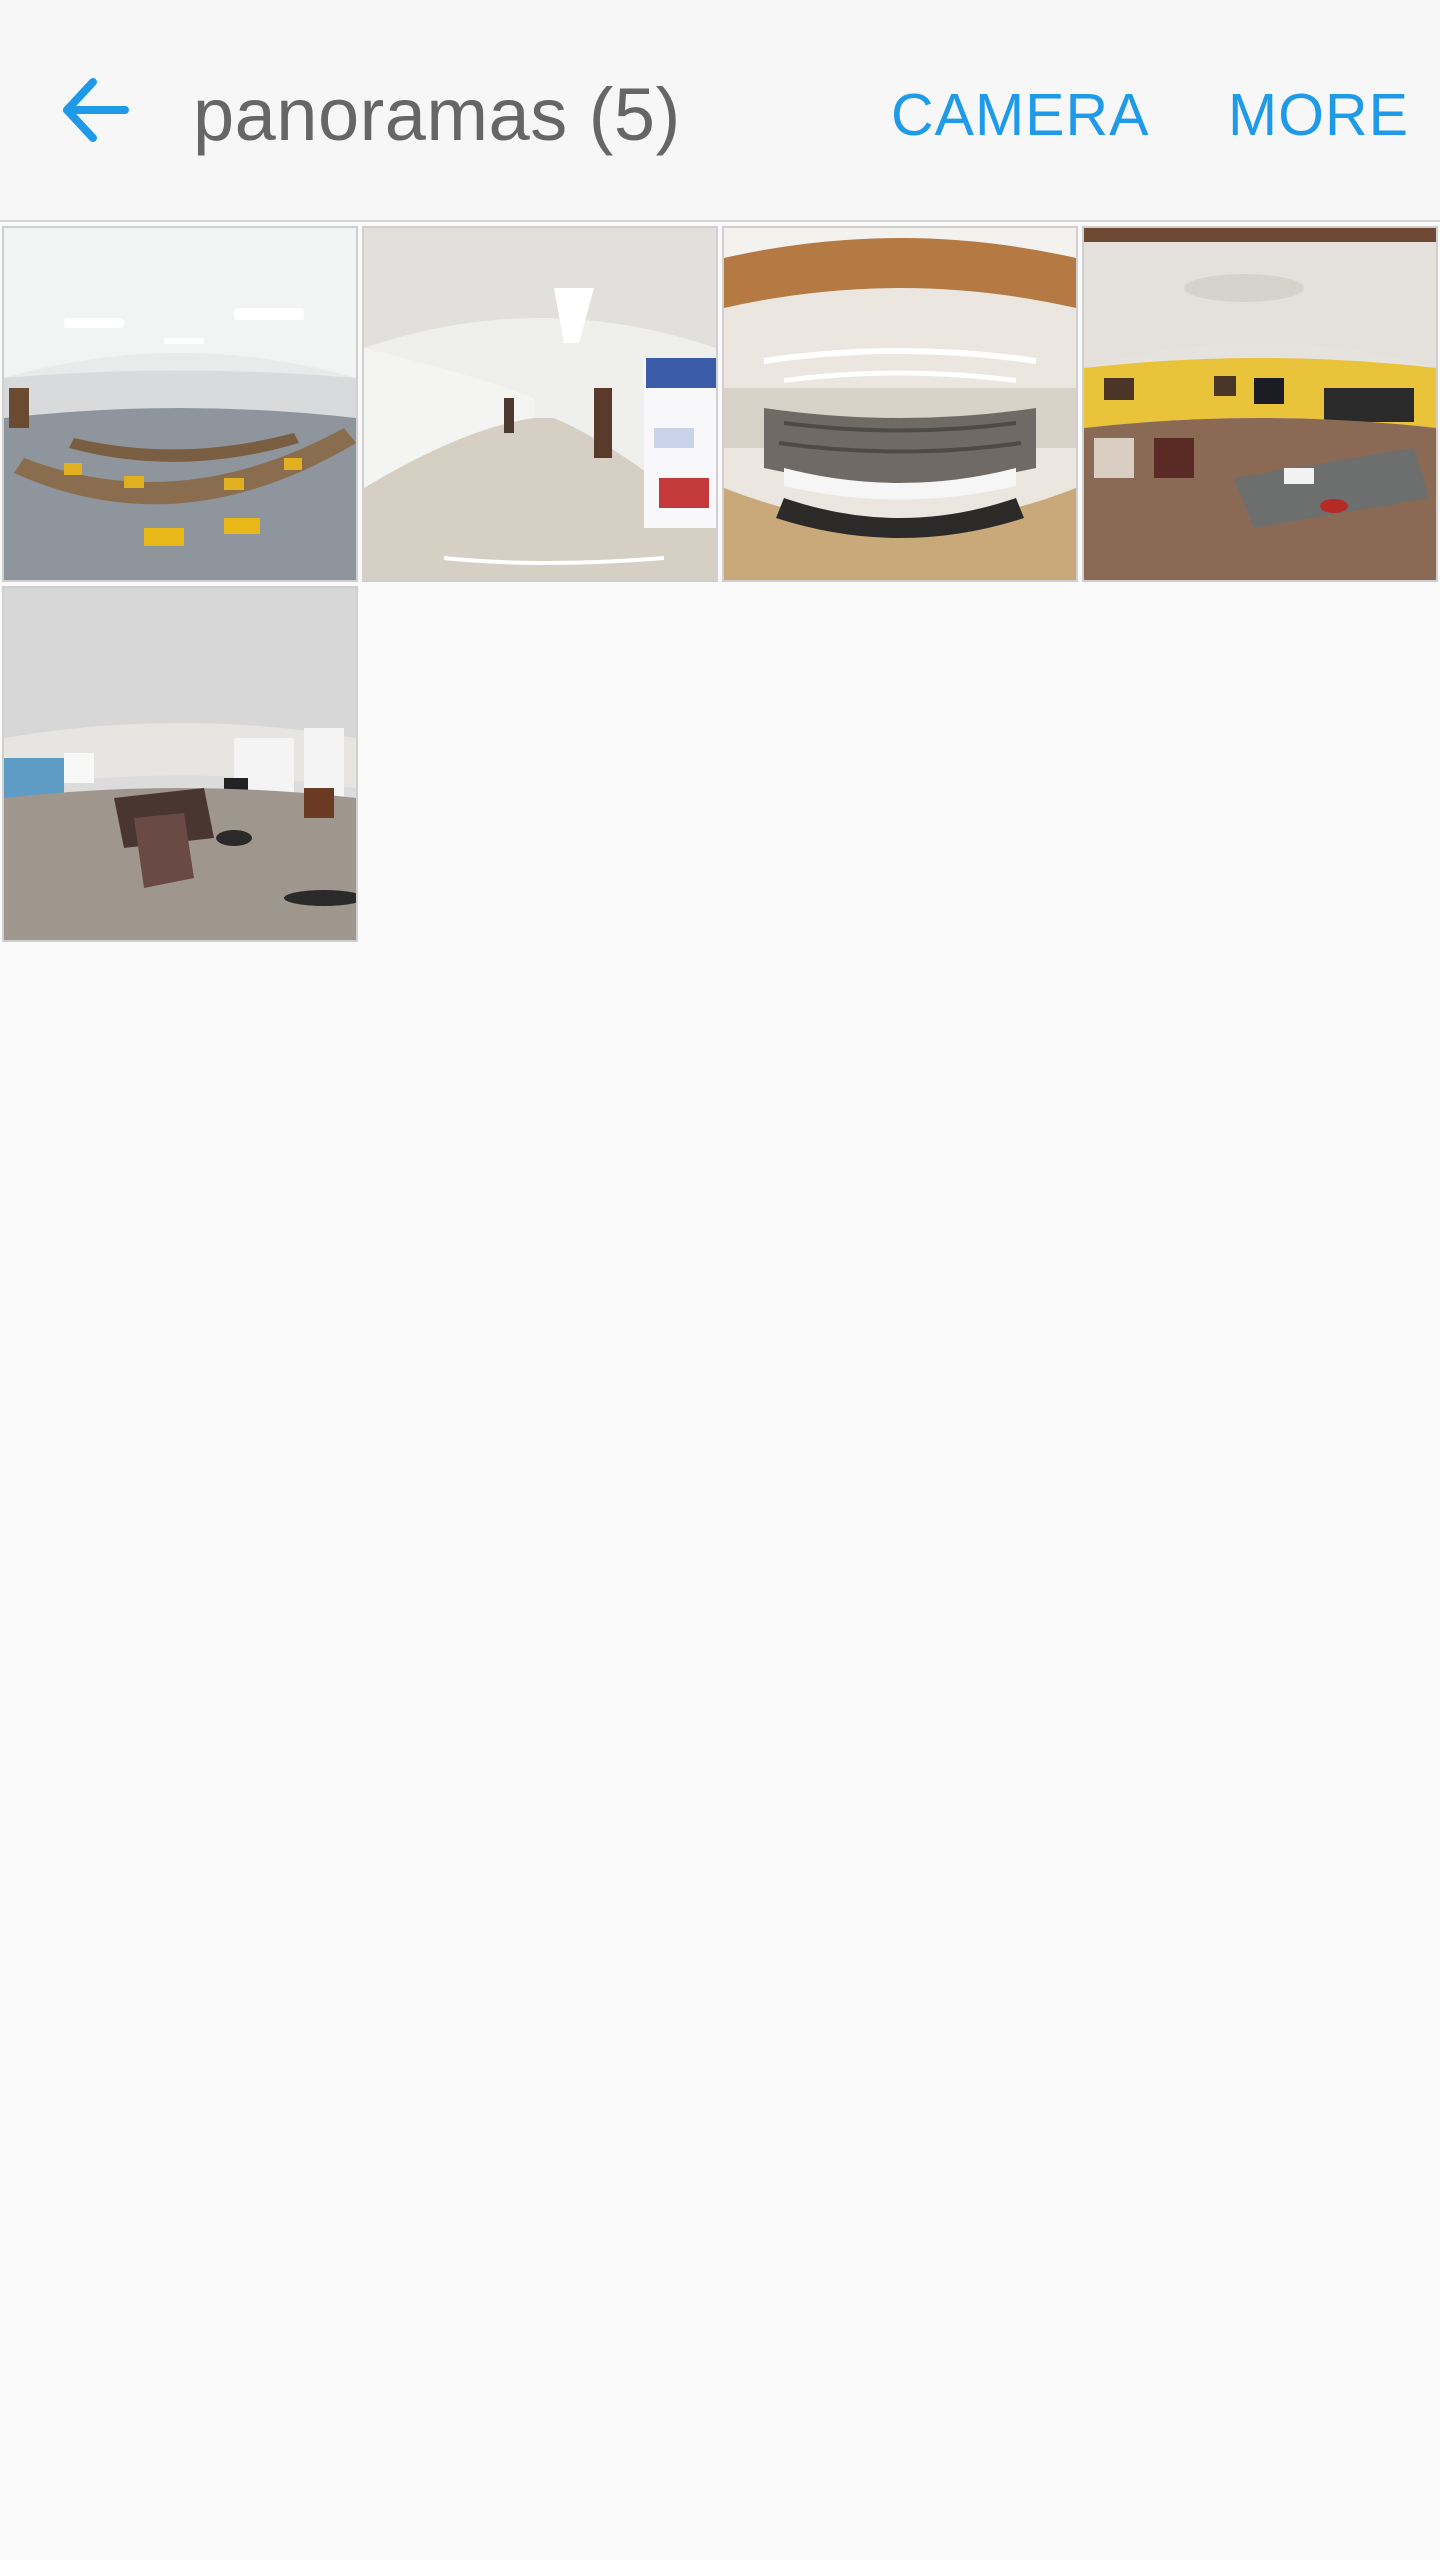 This screenshot has height=2560, width=1440. I want to click on app-bar: panoramas (5) CAMERA MORE, so click(720, 111).